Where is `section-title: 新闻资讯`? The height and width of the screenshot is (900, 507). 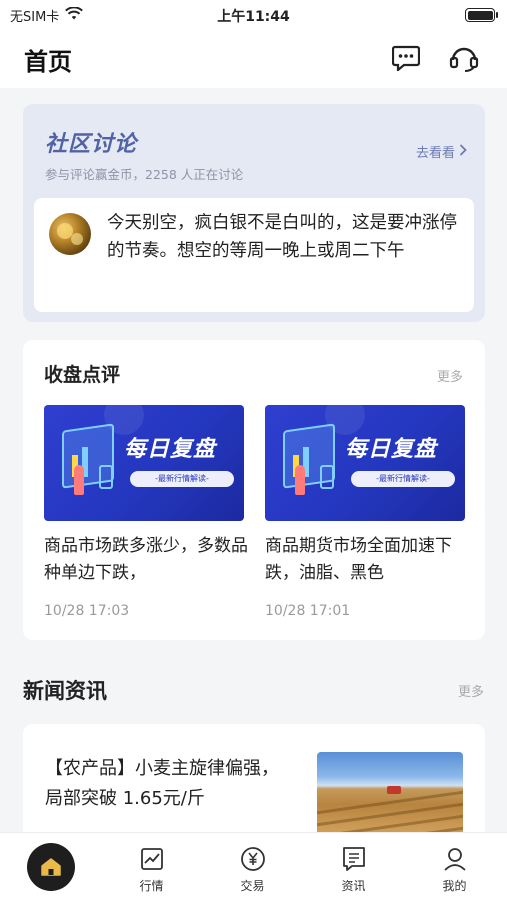
section-title: 新闻资讯 is located at coordinates (65, 691).